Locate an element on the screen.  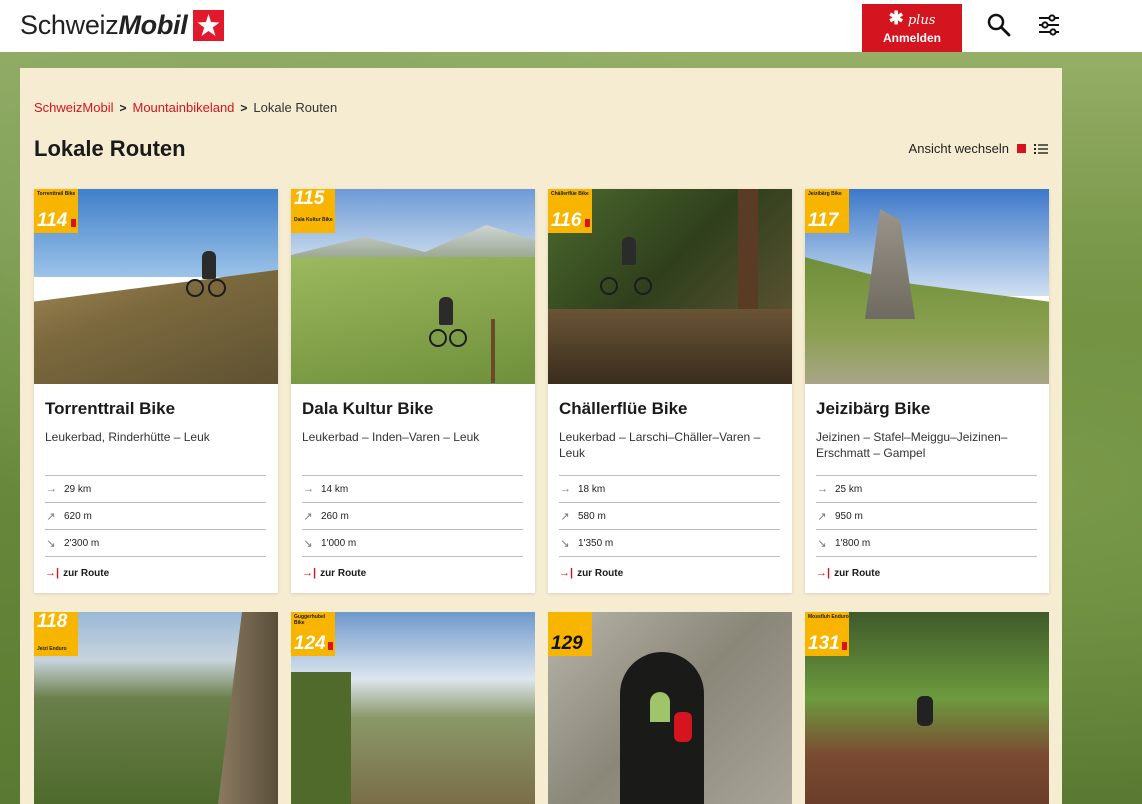
route-number-badge: 118 Jeizi Enduro is located at coordinates (56, 634).